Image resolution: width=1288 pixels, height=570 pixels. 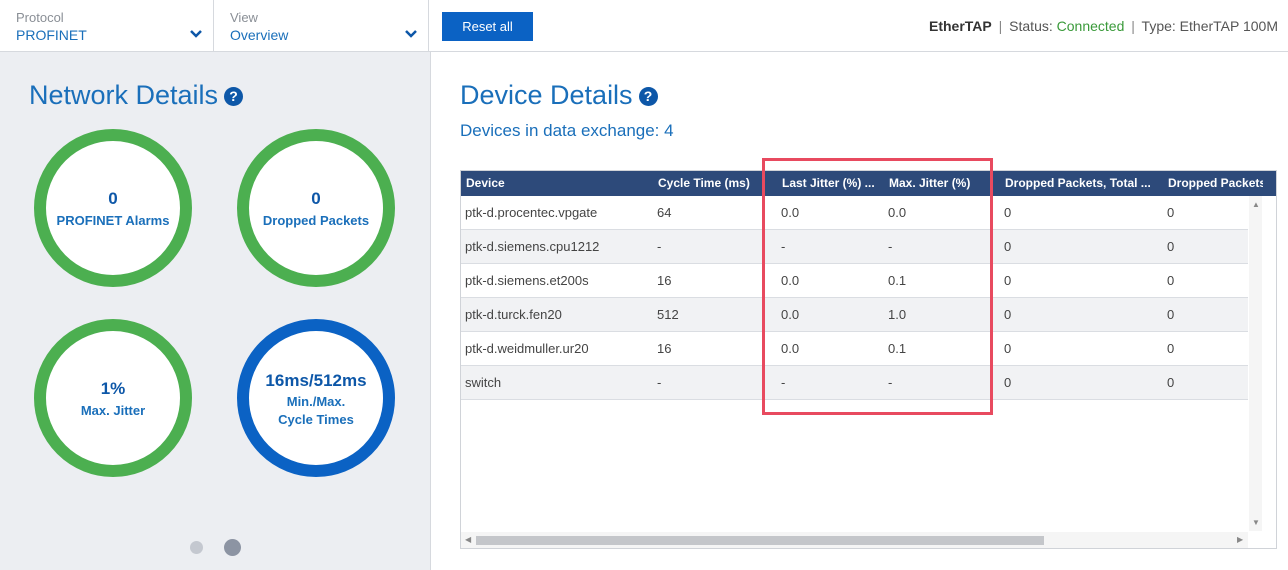 I want to click on scroll-right-icon: ▶, so click(x=1240, y=539).